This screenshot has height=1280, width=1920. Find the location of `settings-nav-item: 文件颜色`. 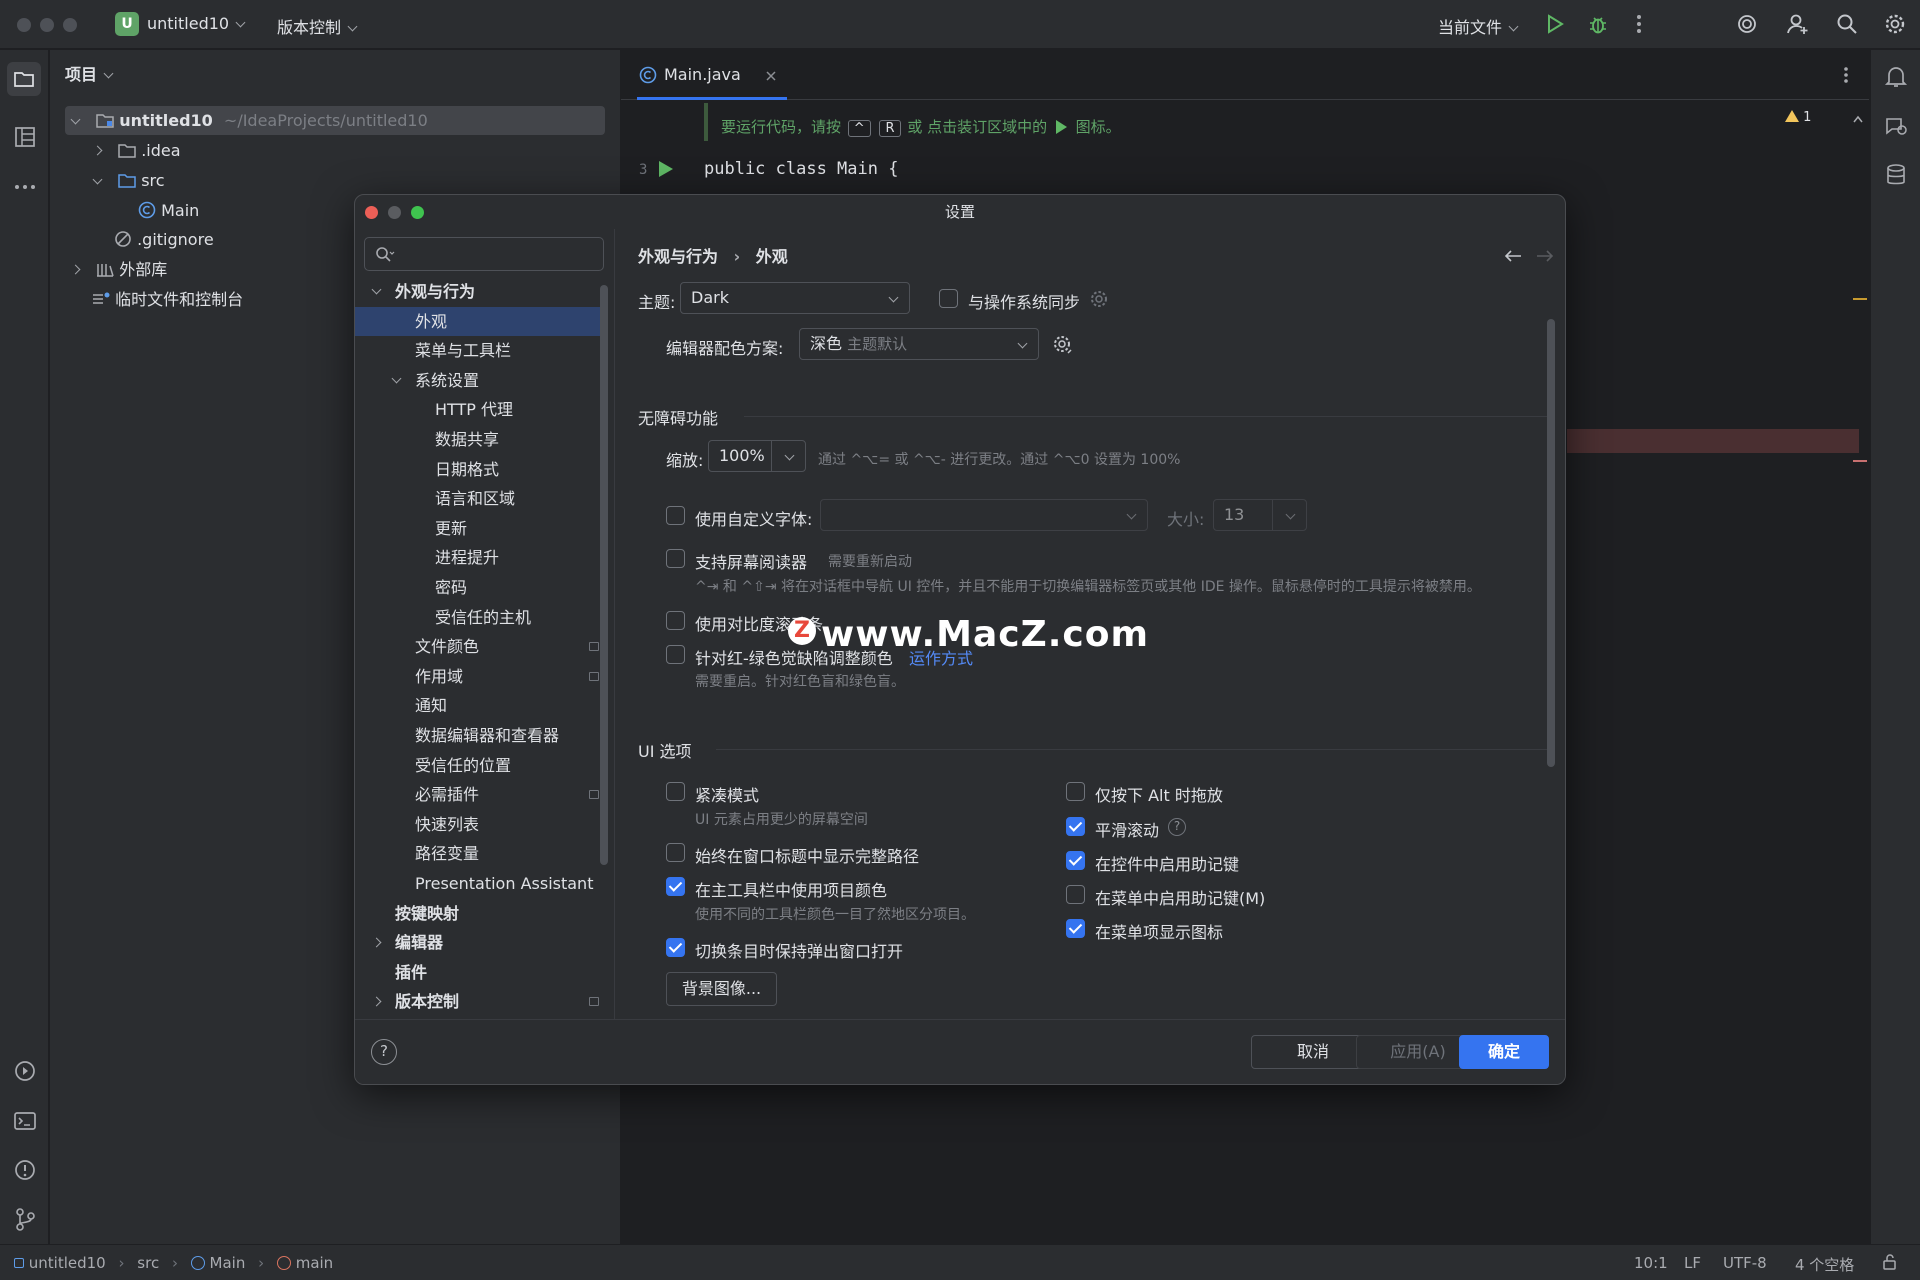

settings-nav-item: 文件颜色 is located at coordinates (479, 646).